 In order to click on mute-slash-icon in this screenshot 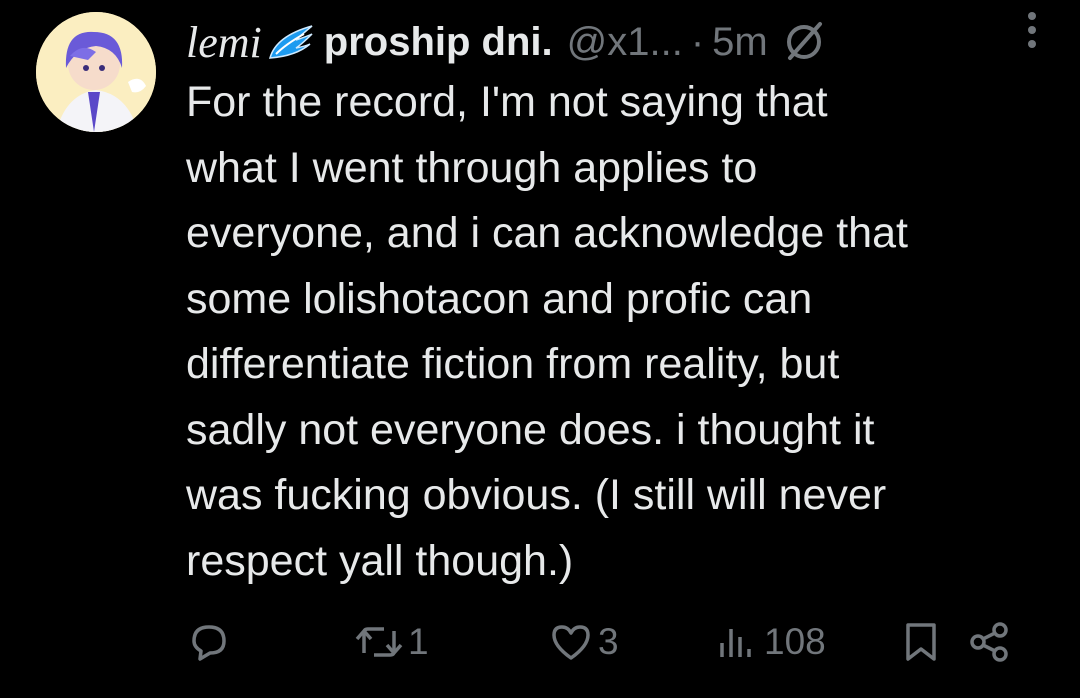, I will do `click(804, 41)`.